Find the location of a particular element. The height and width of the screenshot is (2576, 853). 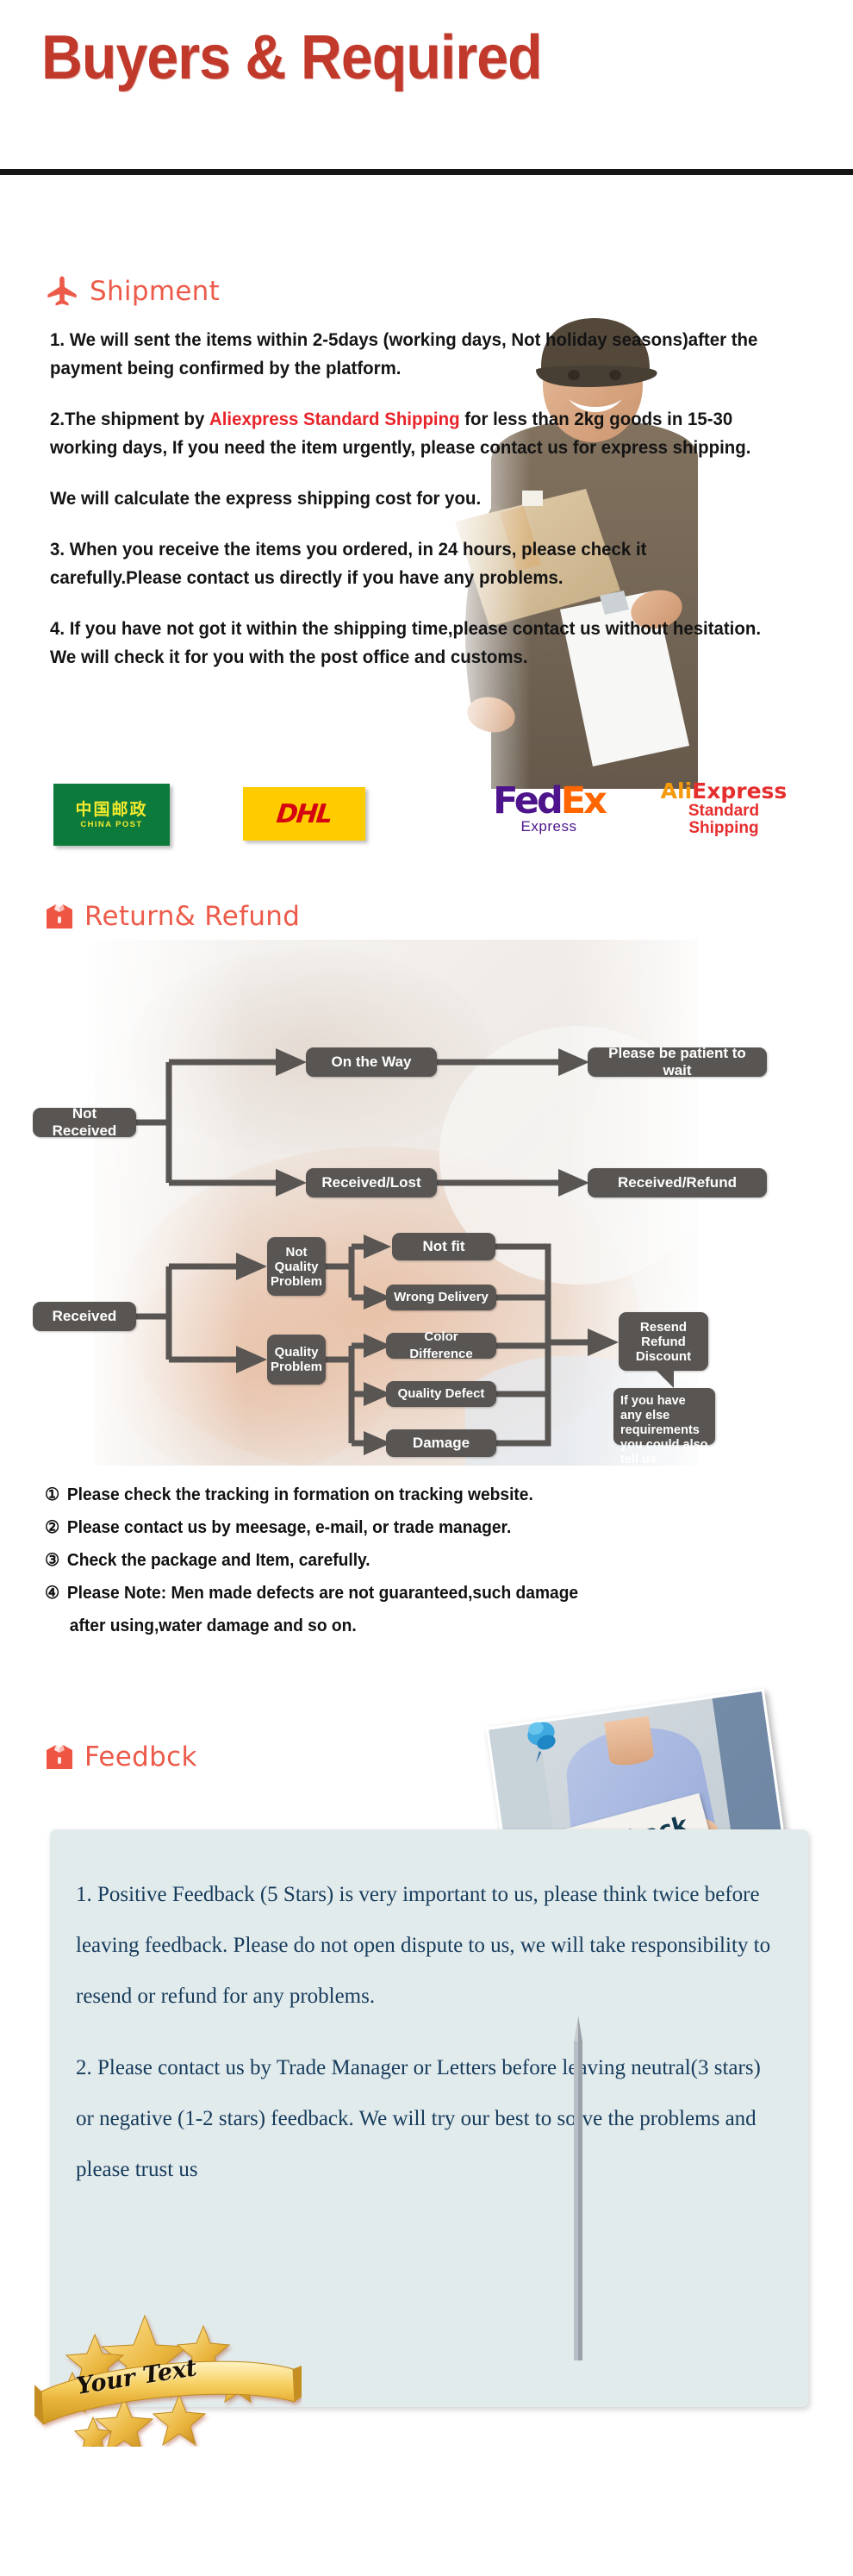

flow-node-wrong-delivery: Wrong Delivery is located at coordinates (441, 1298).